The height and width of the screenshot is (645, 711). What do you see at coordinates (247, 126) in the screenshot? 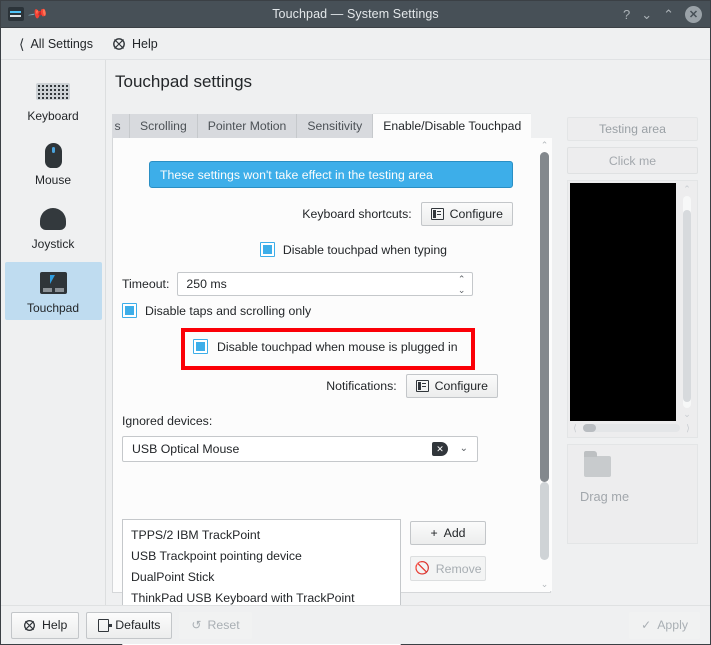
I see `tab-pointer-motion: Pointer Motion` at bounding box center [247, 126].